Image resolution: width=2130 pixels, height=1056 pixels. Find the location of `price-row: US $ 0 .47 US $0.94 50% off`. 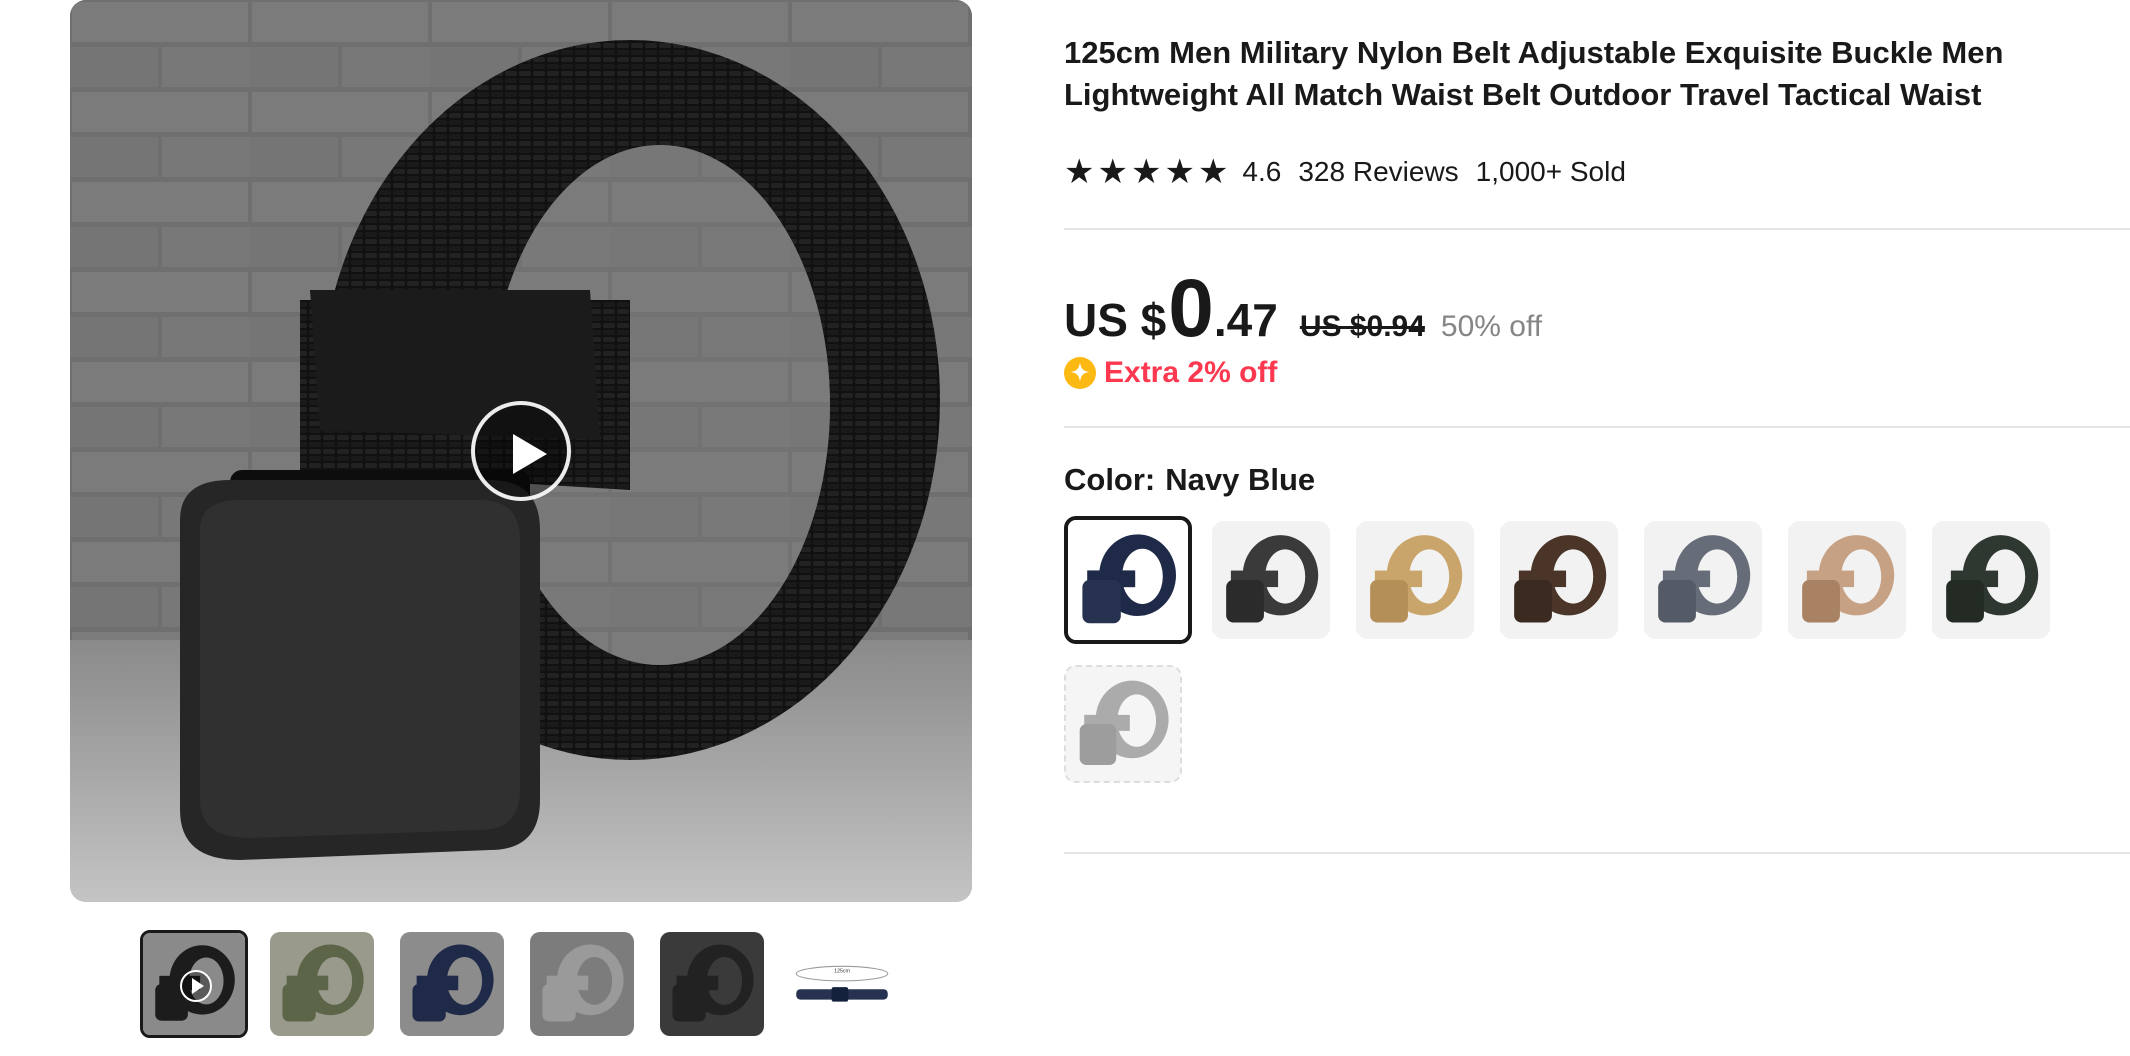

price-row: US $ 0 .47 US $0.94 50% off is located at coordinates (1303, 308).